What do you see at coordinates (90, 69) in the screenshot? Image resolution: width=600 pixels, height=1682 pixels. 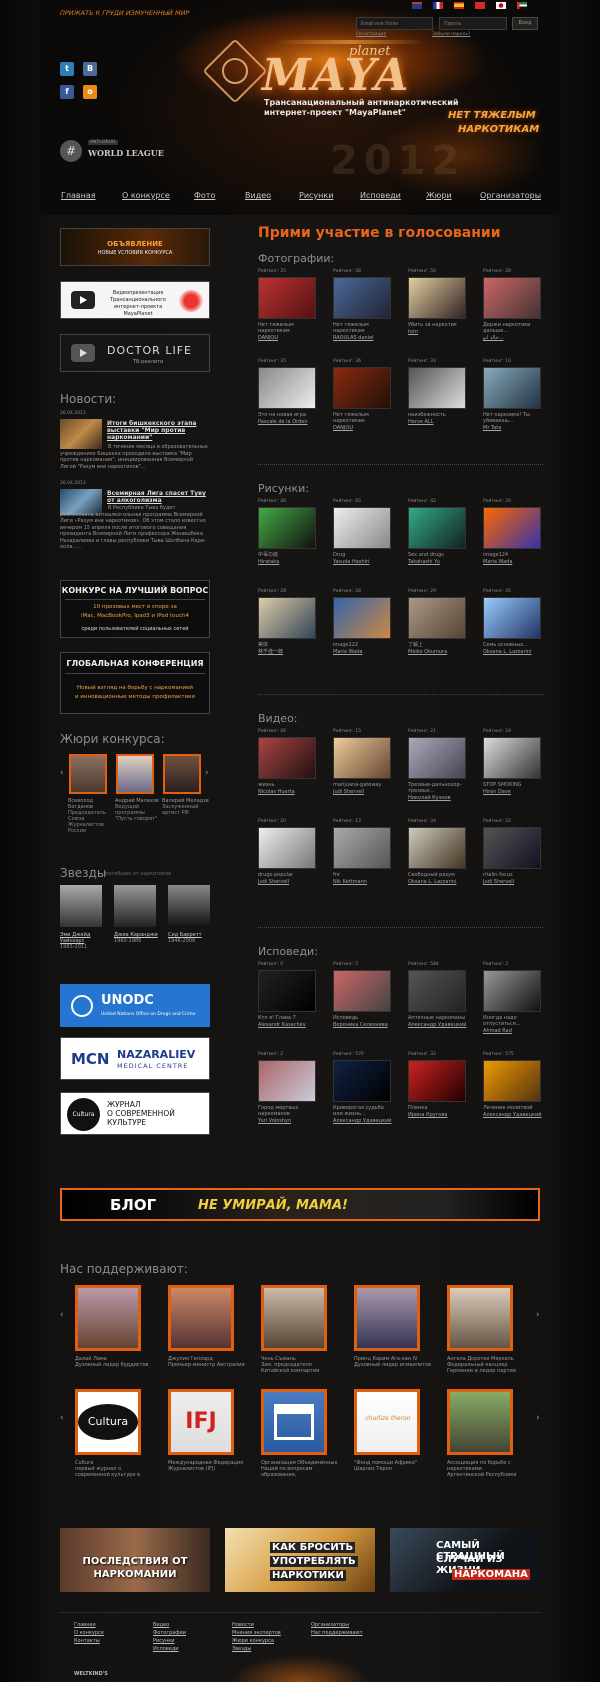 I see `vkontakte-icon: B` at bounding box center [90, 69].